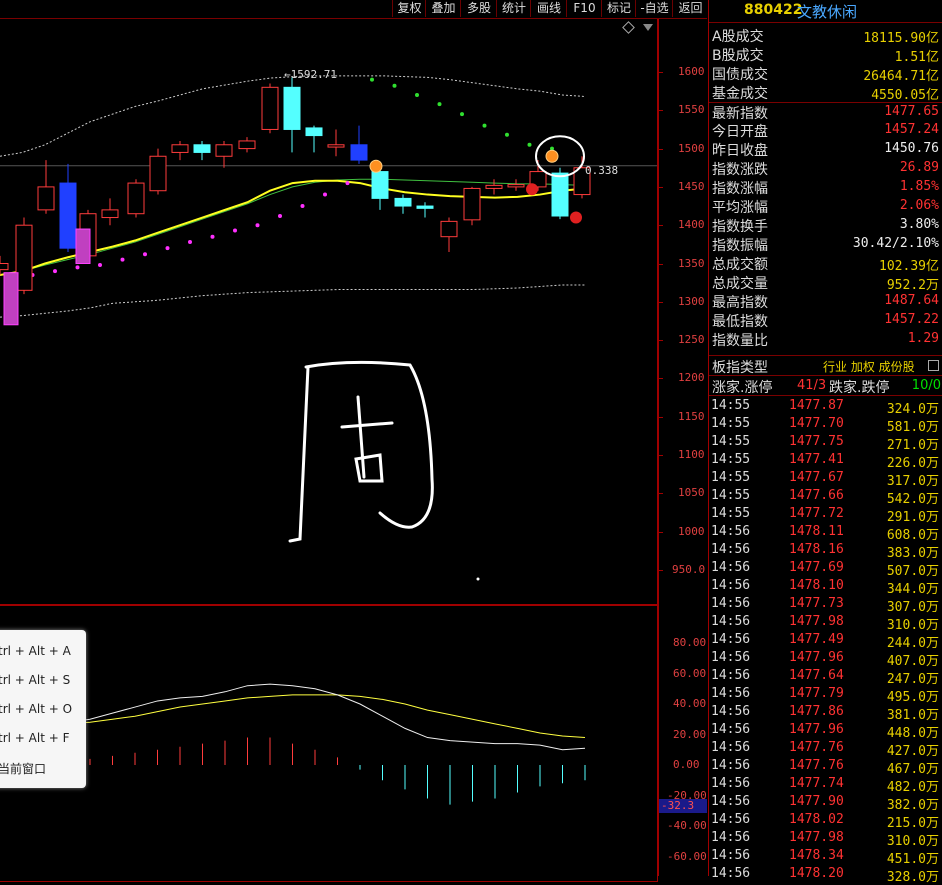 The height and width of the screenshot is (885, 942). Describe the element at coordinates (816, 657) in the screenshot. I see `tick-price: 1477.96` at that location.